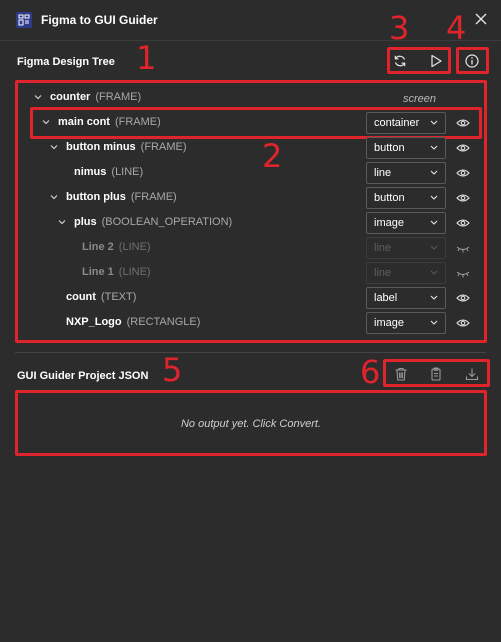  I want to click on node-label: plus (BOOLEAN_OPERATION), so click(153, 222).